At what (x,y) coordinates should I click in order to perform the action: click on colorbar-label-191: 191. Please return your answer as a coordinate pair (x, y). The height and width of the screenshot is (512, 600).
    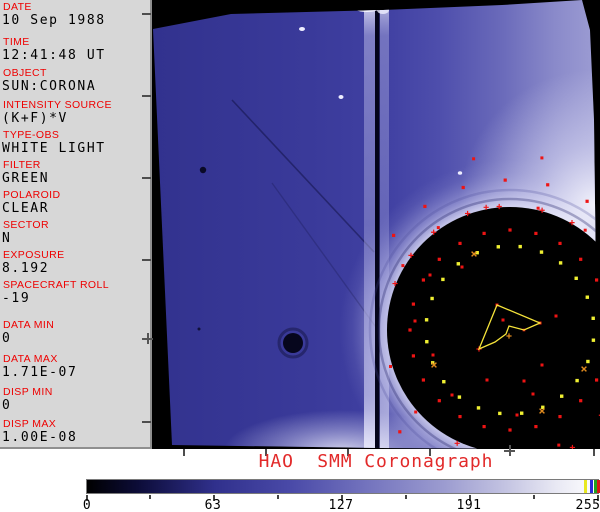
    Looking at the image, I should click on (469, 505).